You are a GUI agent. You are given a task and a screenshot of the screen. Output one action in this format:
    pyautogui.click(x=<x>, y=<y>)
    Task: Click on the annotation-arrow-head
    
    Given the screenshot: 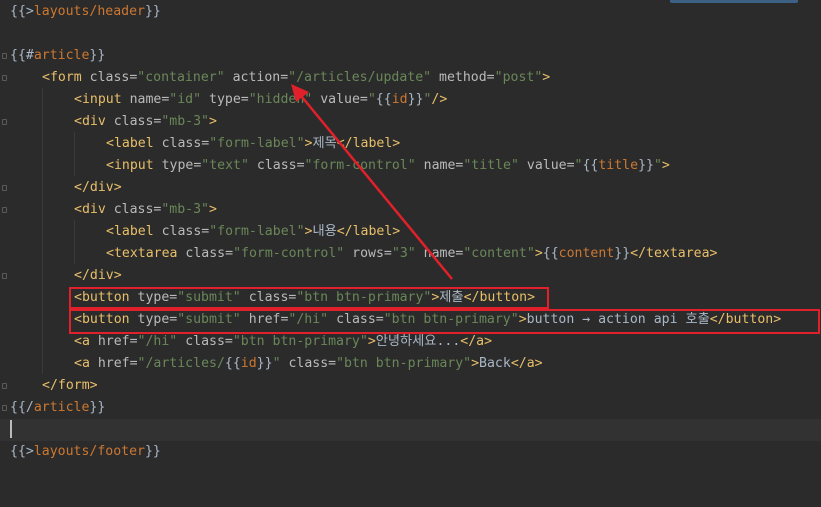 What is the action you would take?
    pyautogui.click(x=300, y=93)
    